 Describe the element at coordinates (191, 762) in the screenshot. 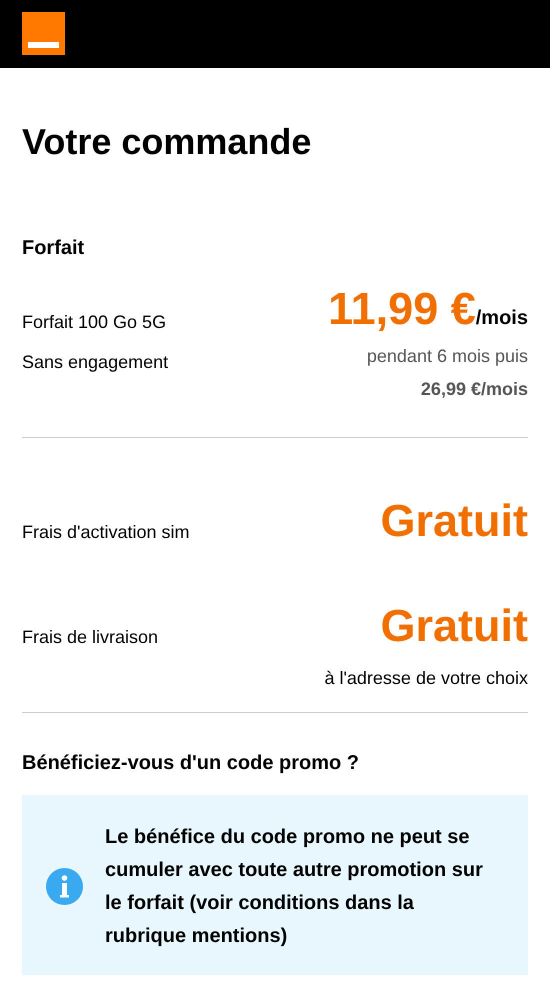

I see `section-heading: Bénéficiez-vous d'un code promo ?` at that location.